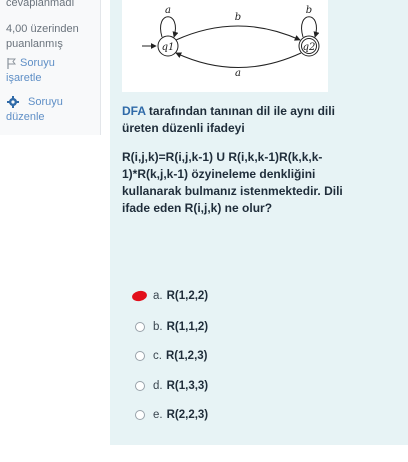 The image size is (408, 462). I want to click on option-value: R(1,3,3), so click(187, 386).